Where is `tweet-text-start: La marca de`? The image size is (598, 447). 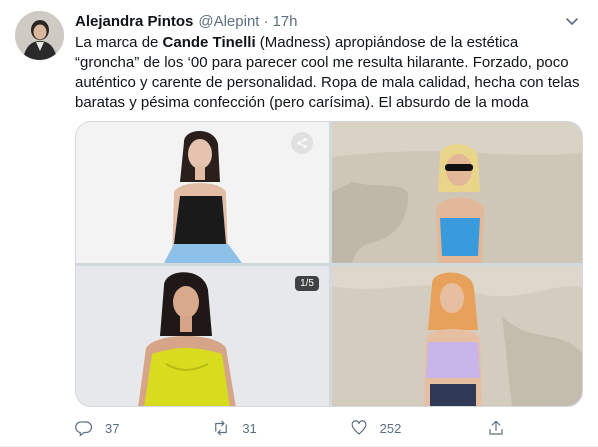
tweet-text-start: La marca de is located at coordinates (119, 42).